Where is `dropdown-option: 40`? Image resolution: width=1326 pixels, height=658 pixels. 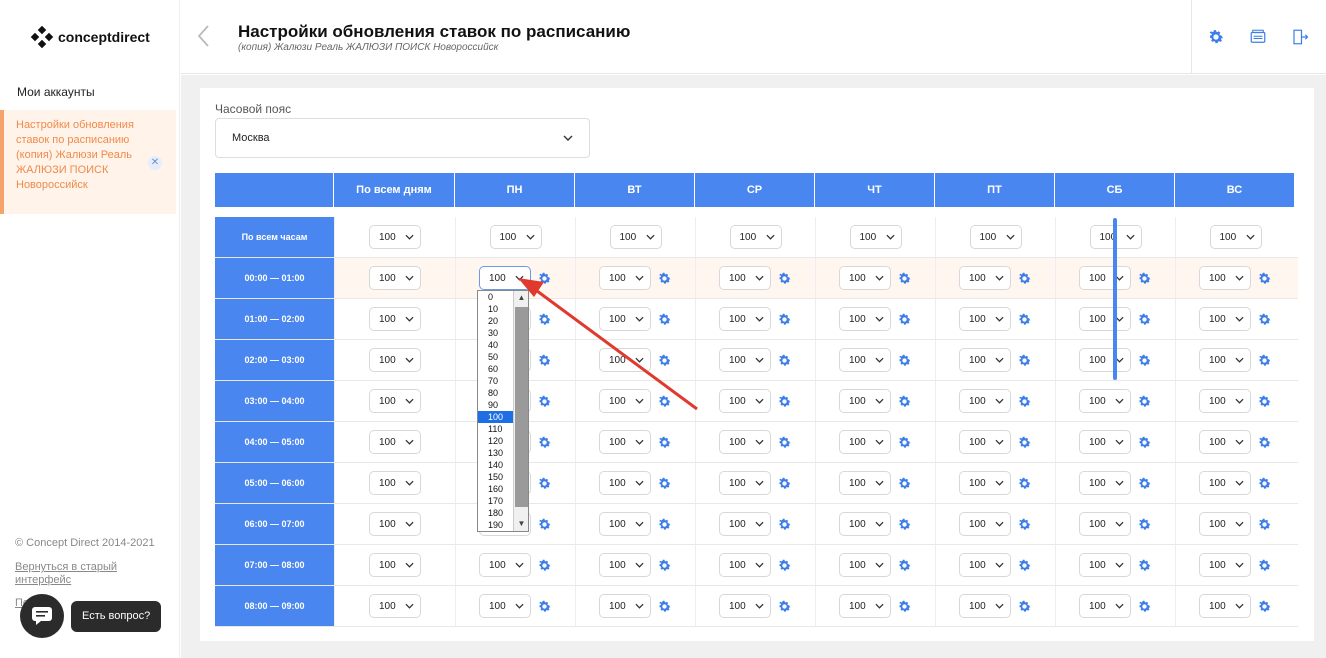
dropdown-option: 40 is located at coordinates (496, 345).